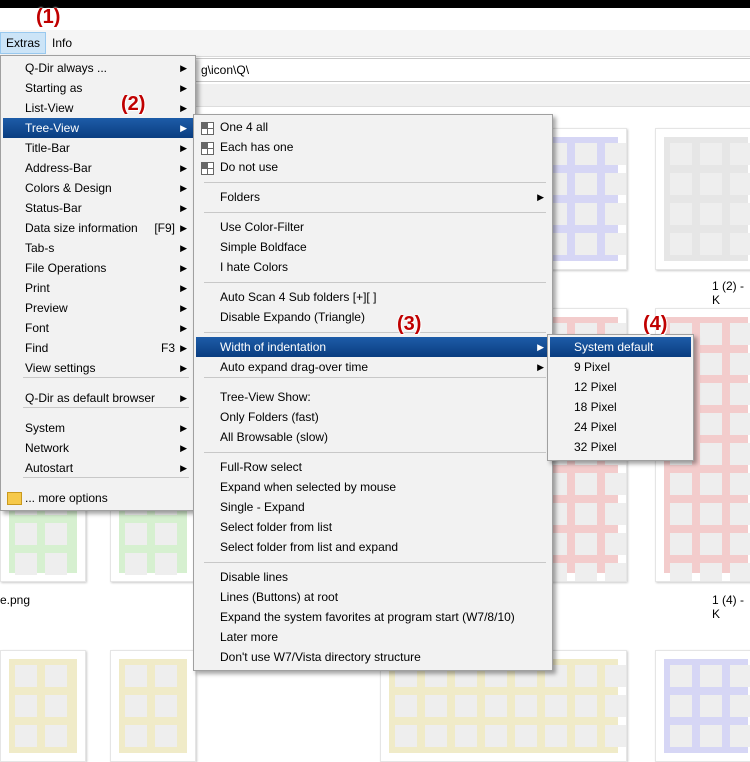 The image size is (750, 762). What do you see at coordinates (40, 248) in the screenshot?
I see `extras-menu-item-label: Tab-s` at bounding box center [40, 248].